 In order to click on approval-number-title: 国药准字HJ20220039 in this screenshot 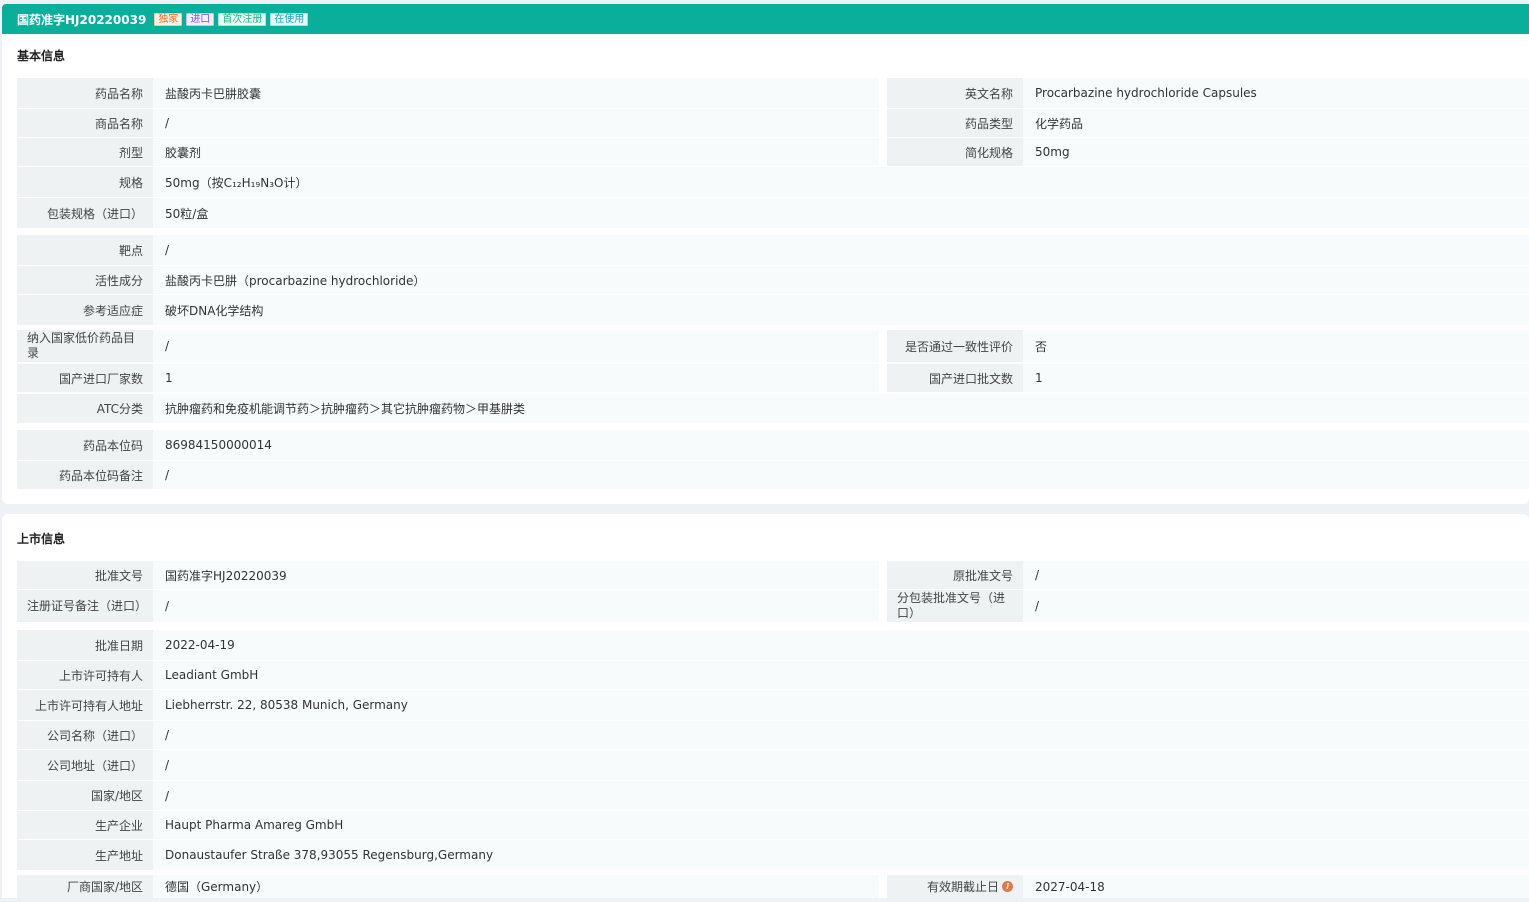, I will do `click(82, 19)`.